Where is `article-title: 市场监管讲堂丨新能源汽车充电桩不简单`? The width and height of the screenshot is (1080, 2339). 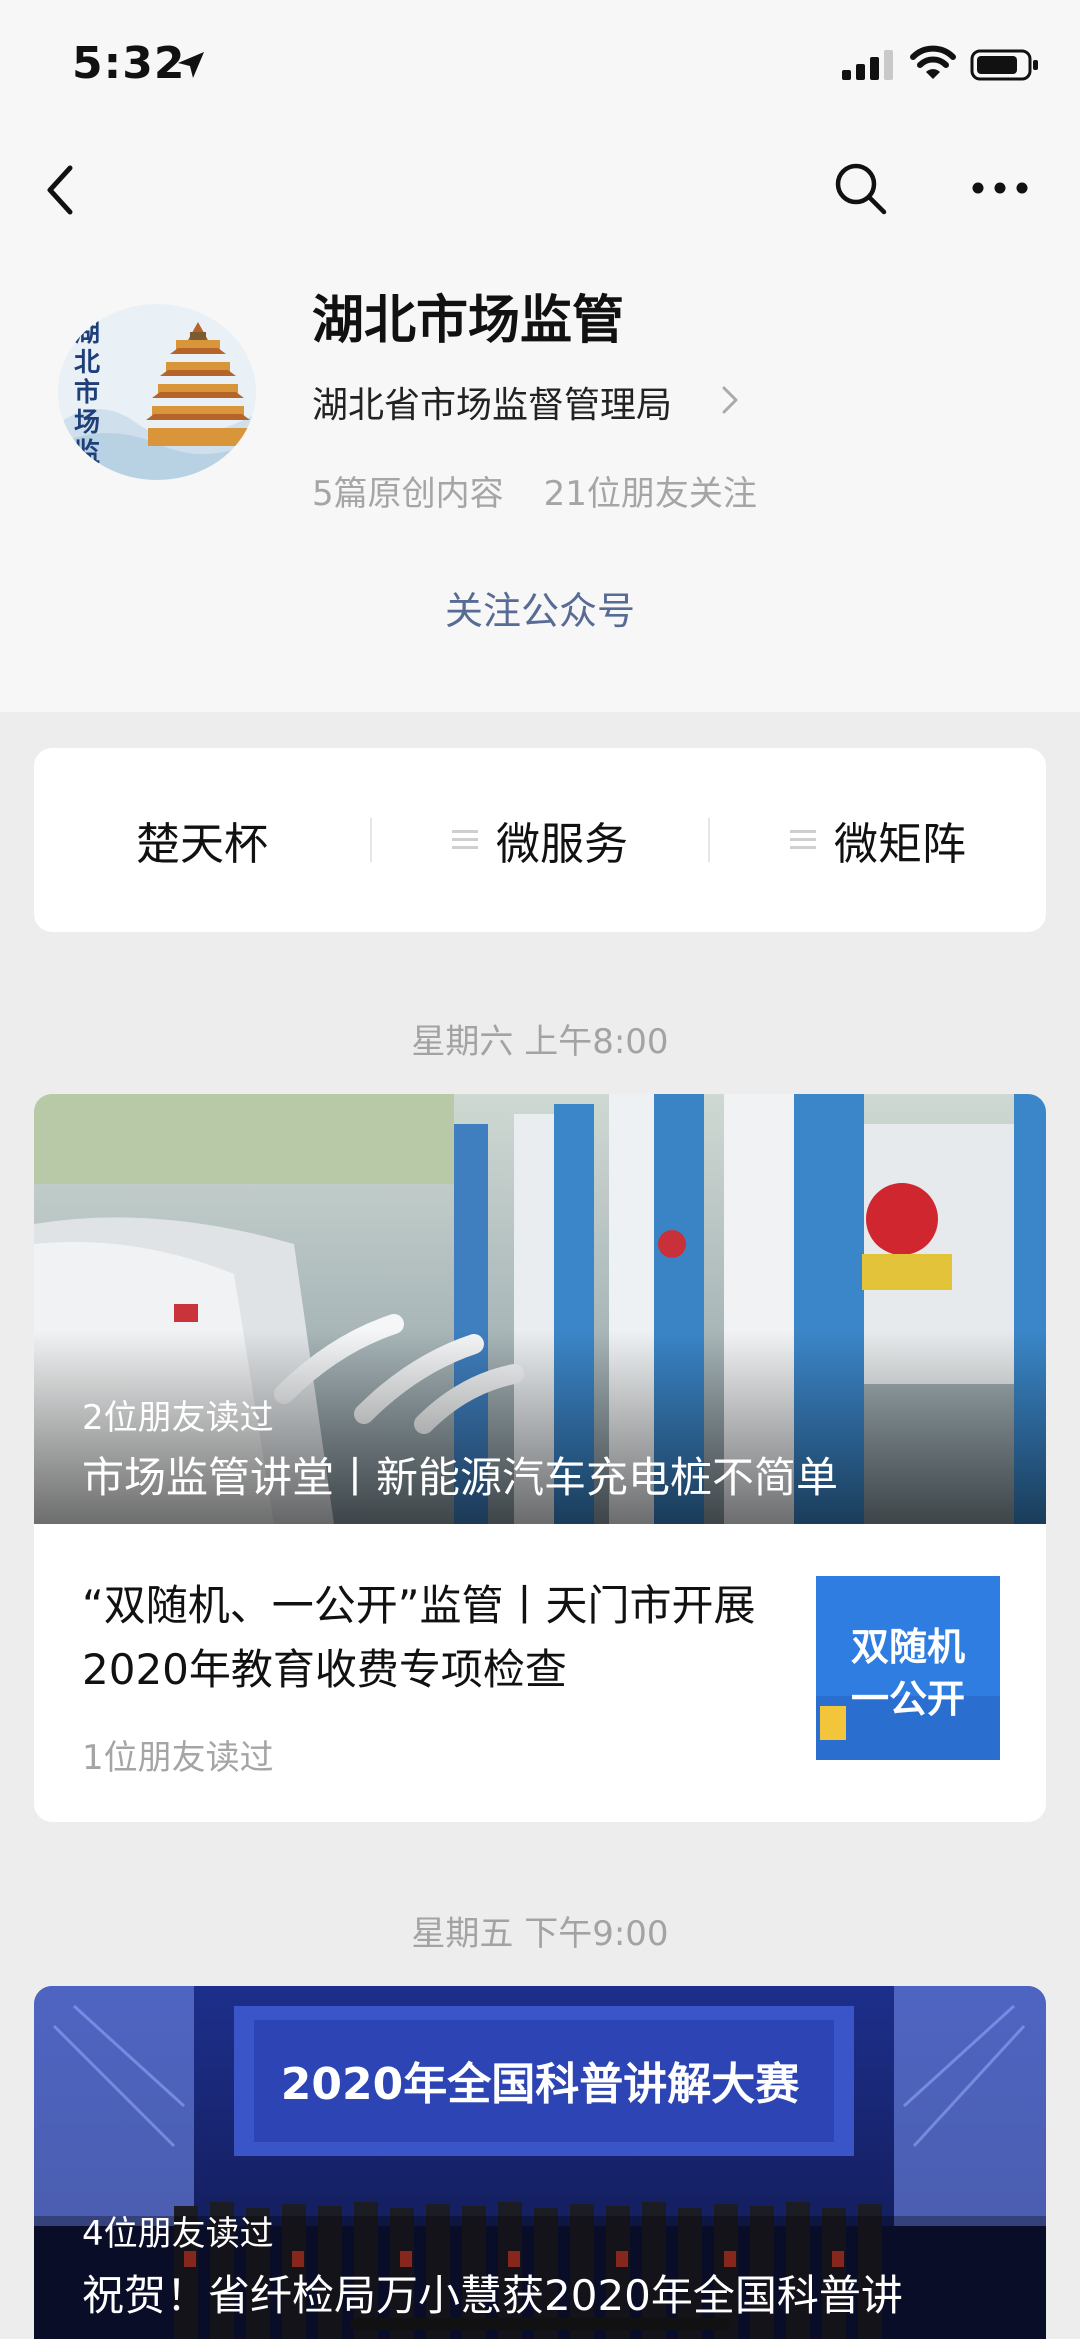
article-title: 市场监管讲堂丨新能源汽车充电桩不简单 is located at coordinates (460, 1477).